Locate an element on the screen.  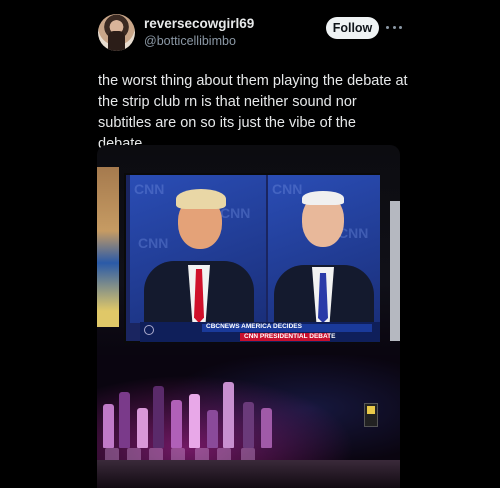
card-terminal is located at coordinates (371, 415).